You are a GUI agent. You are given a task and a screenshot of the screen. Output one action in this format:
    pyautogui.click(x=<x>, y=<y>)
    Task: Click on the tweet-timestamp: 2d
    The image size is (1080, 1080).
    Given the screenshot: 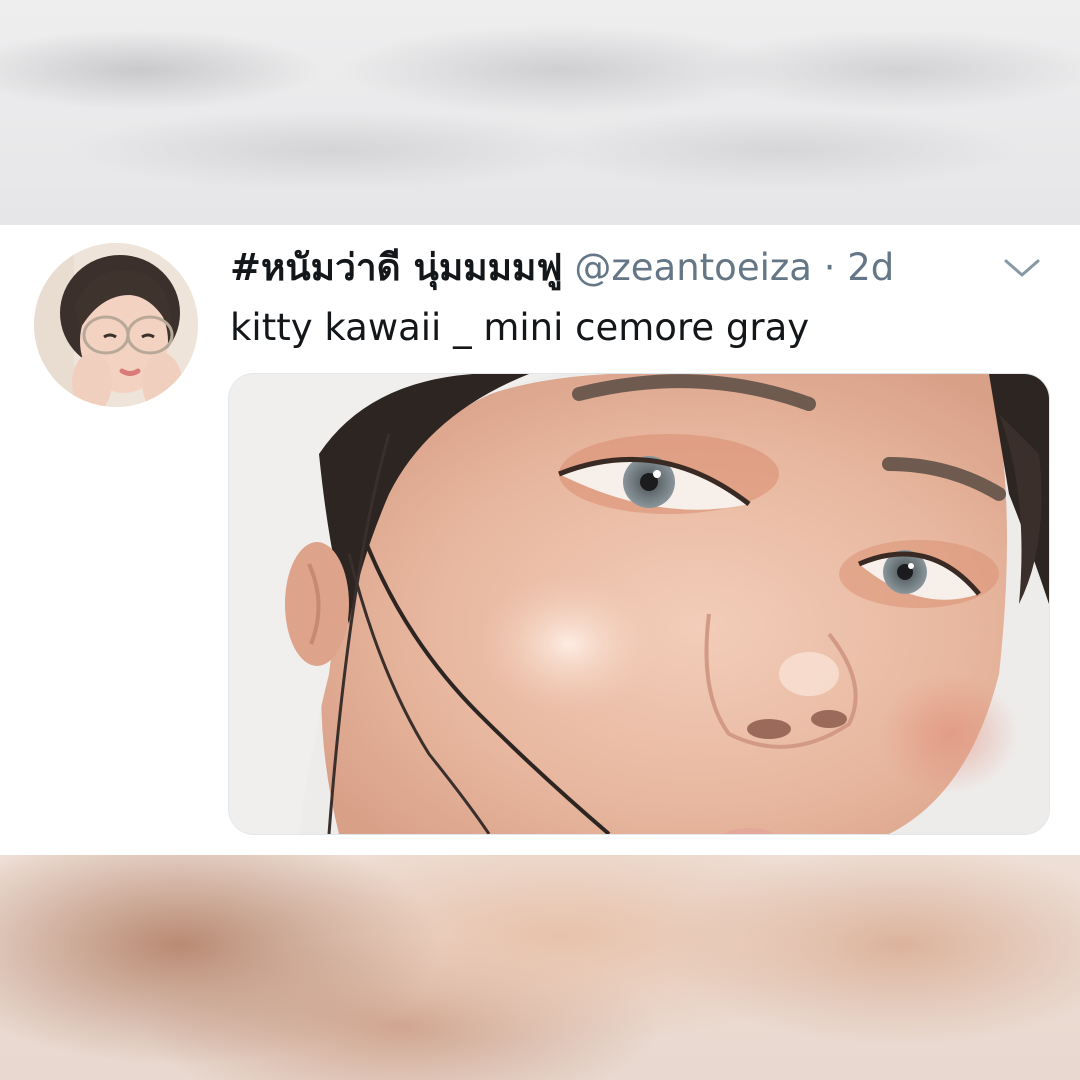 What is the action you would take?
    pyautogui.click(x=870, y=267)
    